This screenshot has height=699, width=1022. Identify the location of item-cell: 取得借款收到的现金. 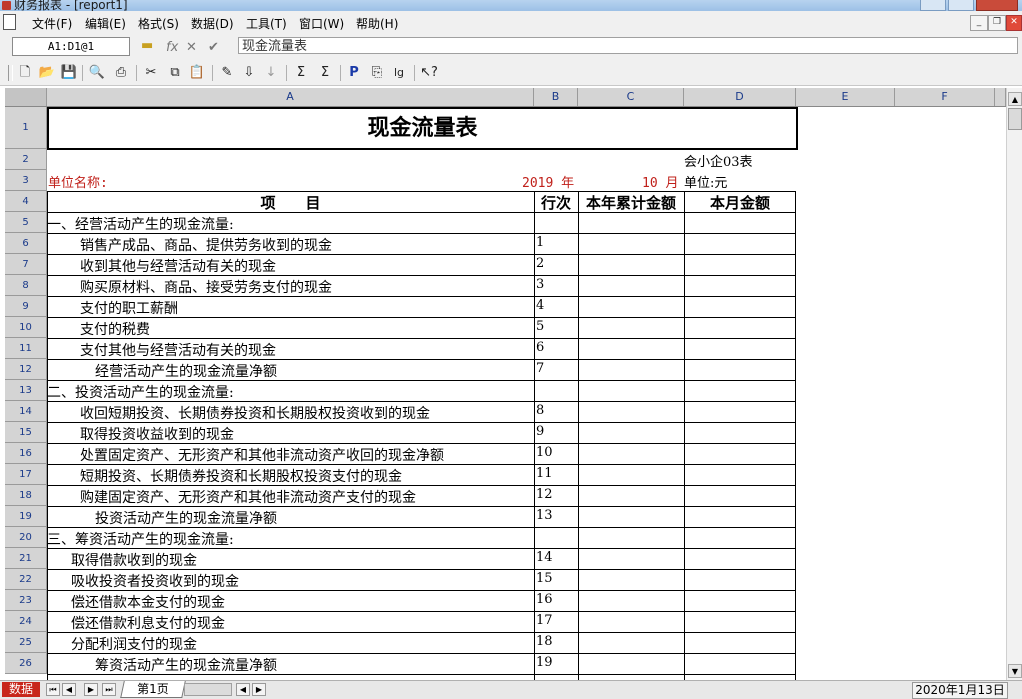
(134, 560).